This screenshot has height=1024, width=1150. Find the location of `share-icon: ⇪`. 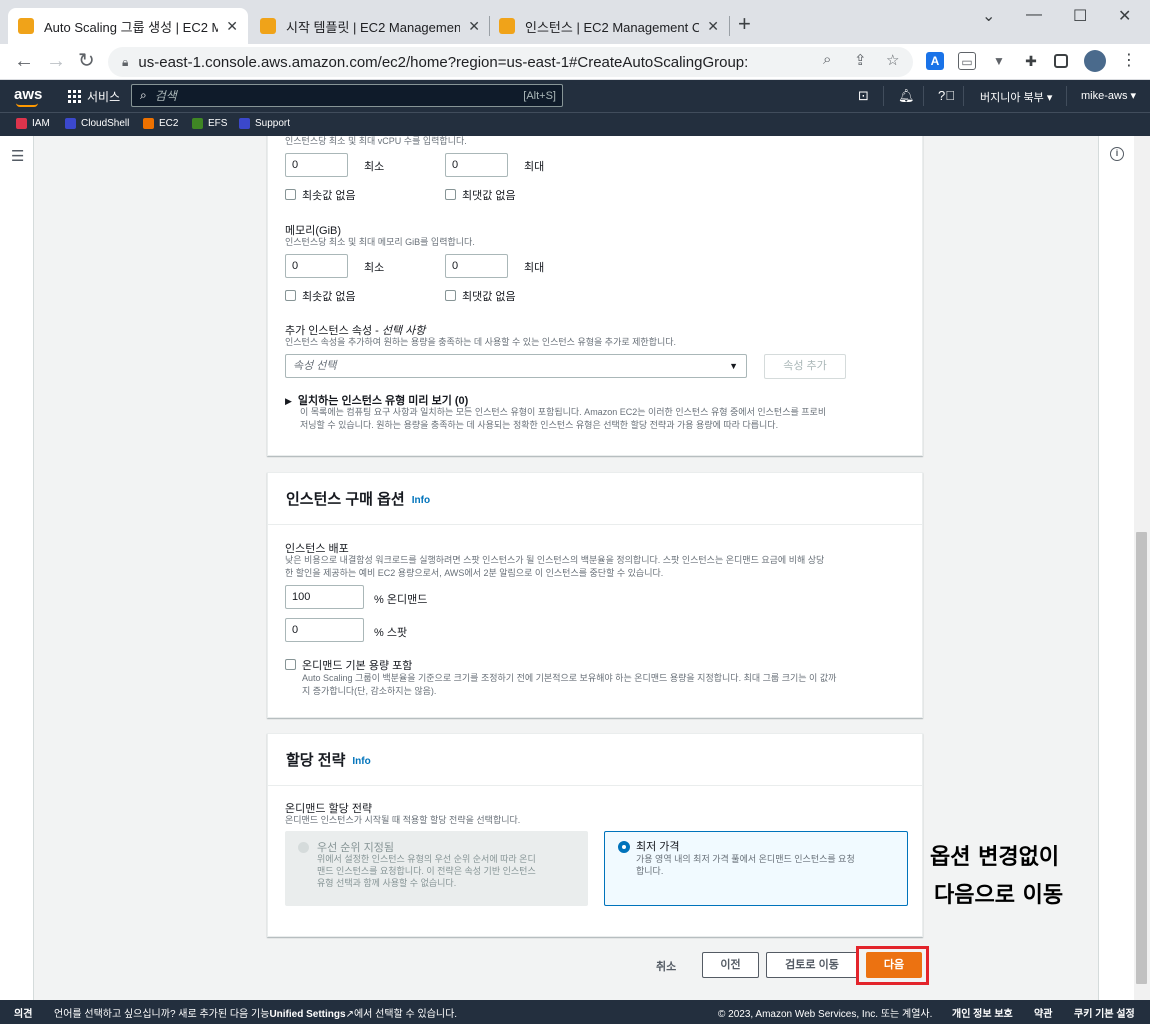

share-icon: ⇪ is located at coordinates (860, 60).